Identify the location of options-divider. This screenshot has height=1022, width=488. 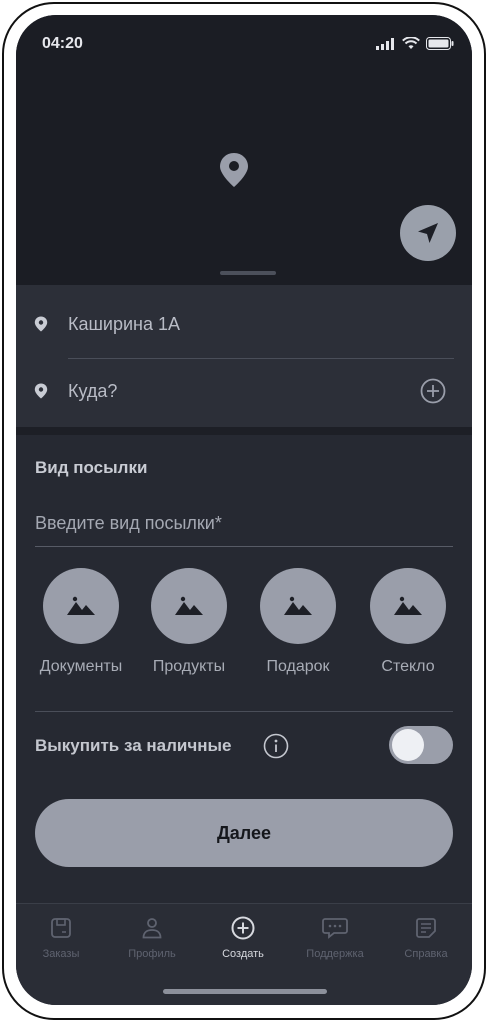
(244, 711).